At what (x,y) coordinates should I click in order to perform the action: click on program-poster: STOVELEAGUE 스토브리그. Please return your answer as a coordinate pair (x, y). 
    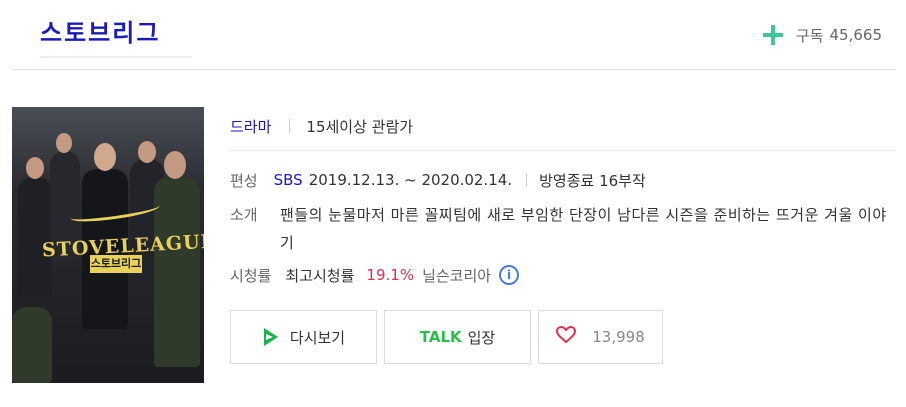
    Looking at the image, I should click on (108, 245).